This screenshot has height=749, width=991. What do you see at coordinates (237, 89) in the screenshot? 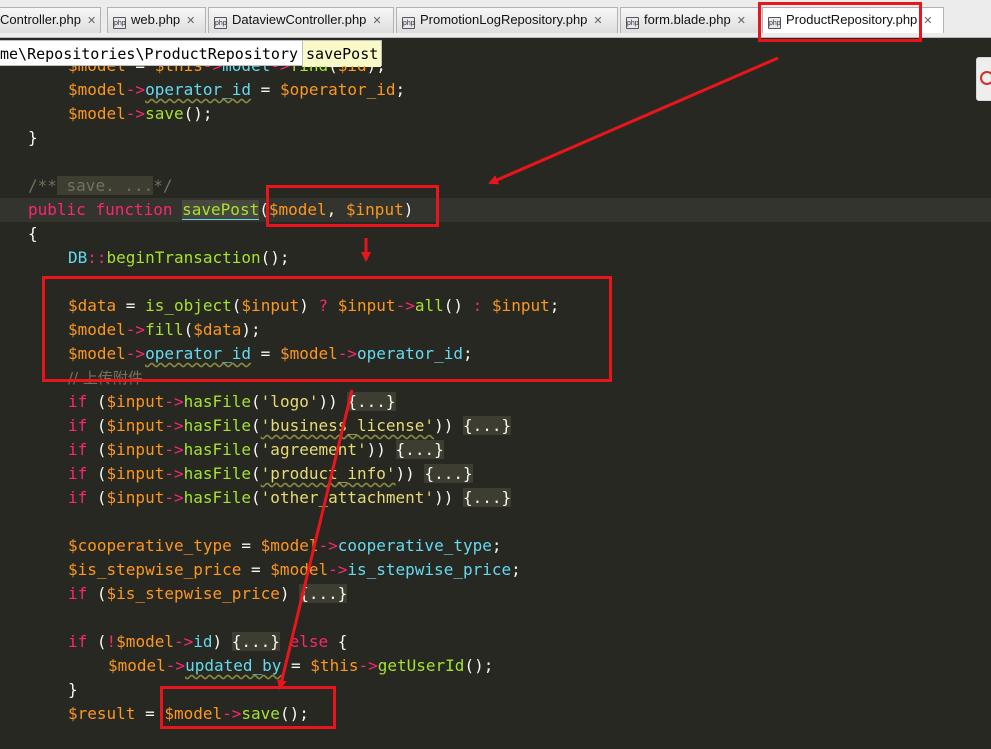
I see `code-line: $model->operator_id = $operator_id;` at bounding box center [237, 89].